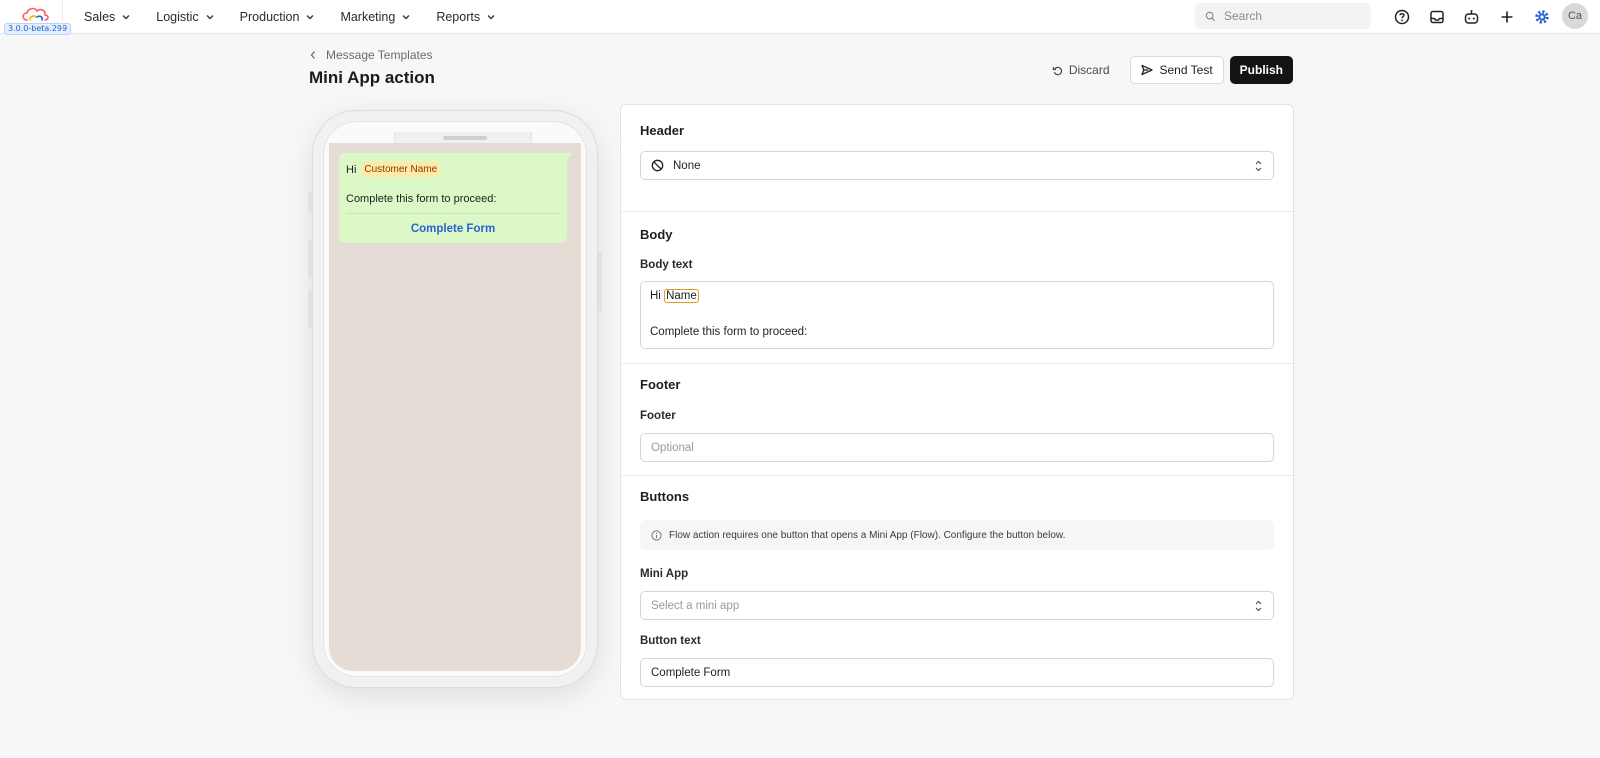 The height and width of the screenshot is (758, 1600). What do you see at coordinates (660, 384) in the screenshot?
I see `footer-section-title: Footer` at bounding box center [660, 384].